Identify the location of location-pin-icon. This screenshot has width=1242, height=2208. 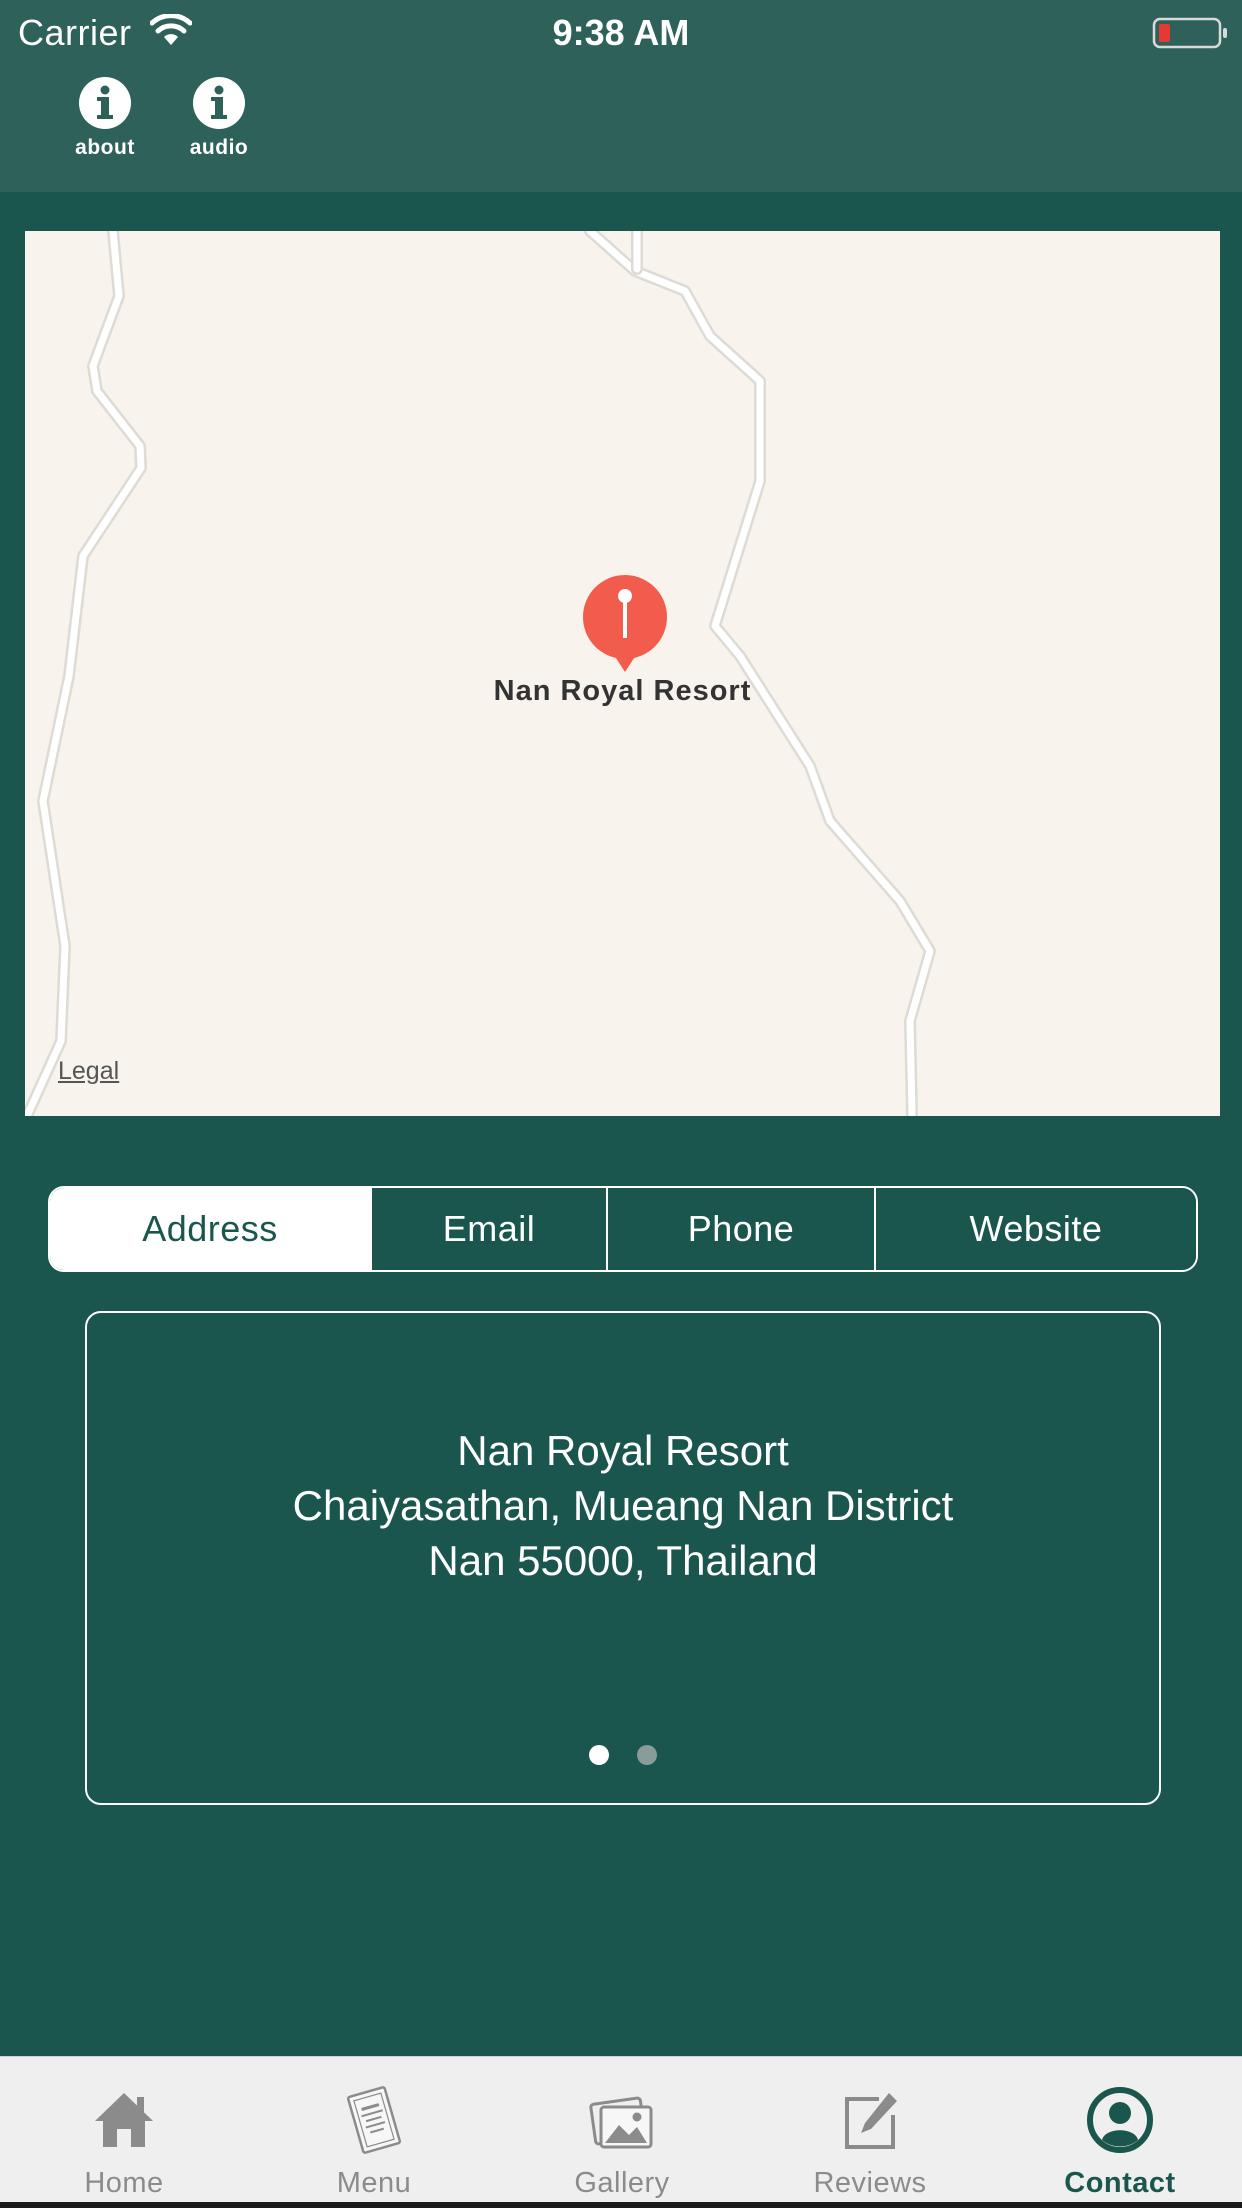
(625, 624).